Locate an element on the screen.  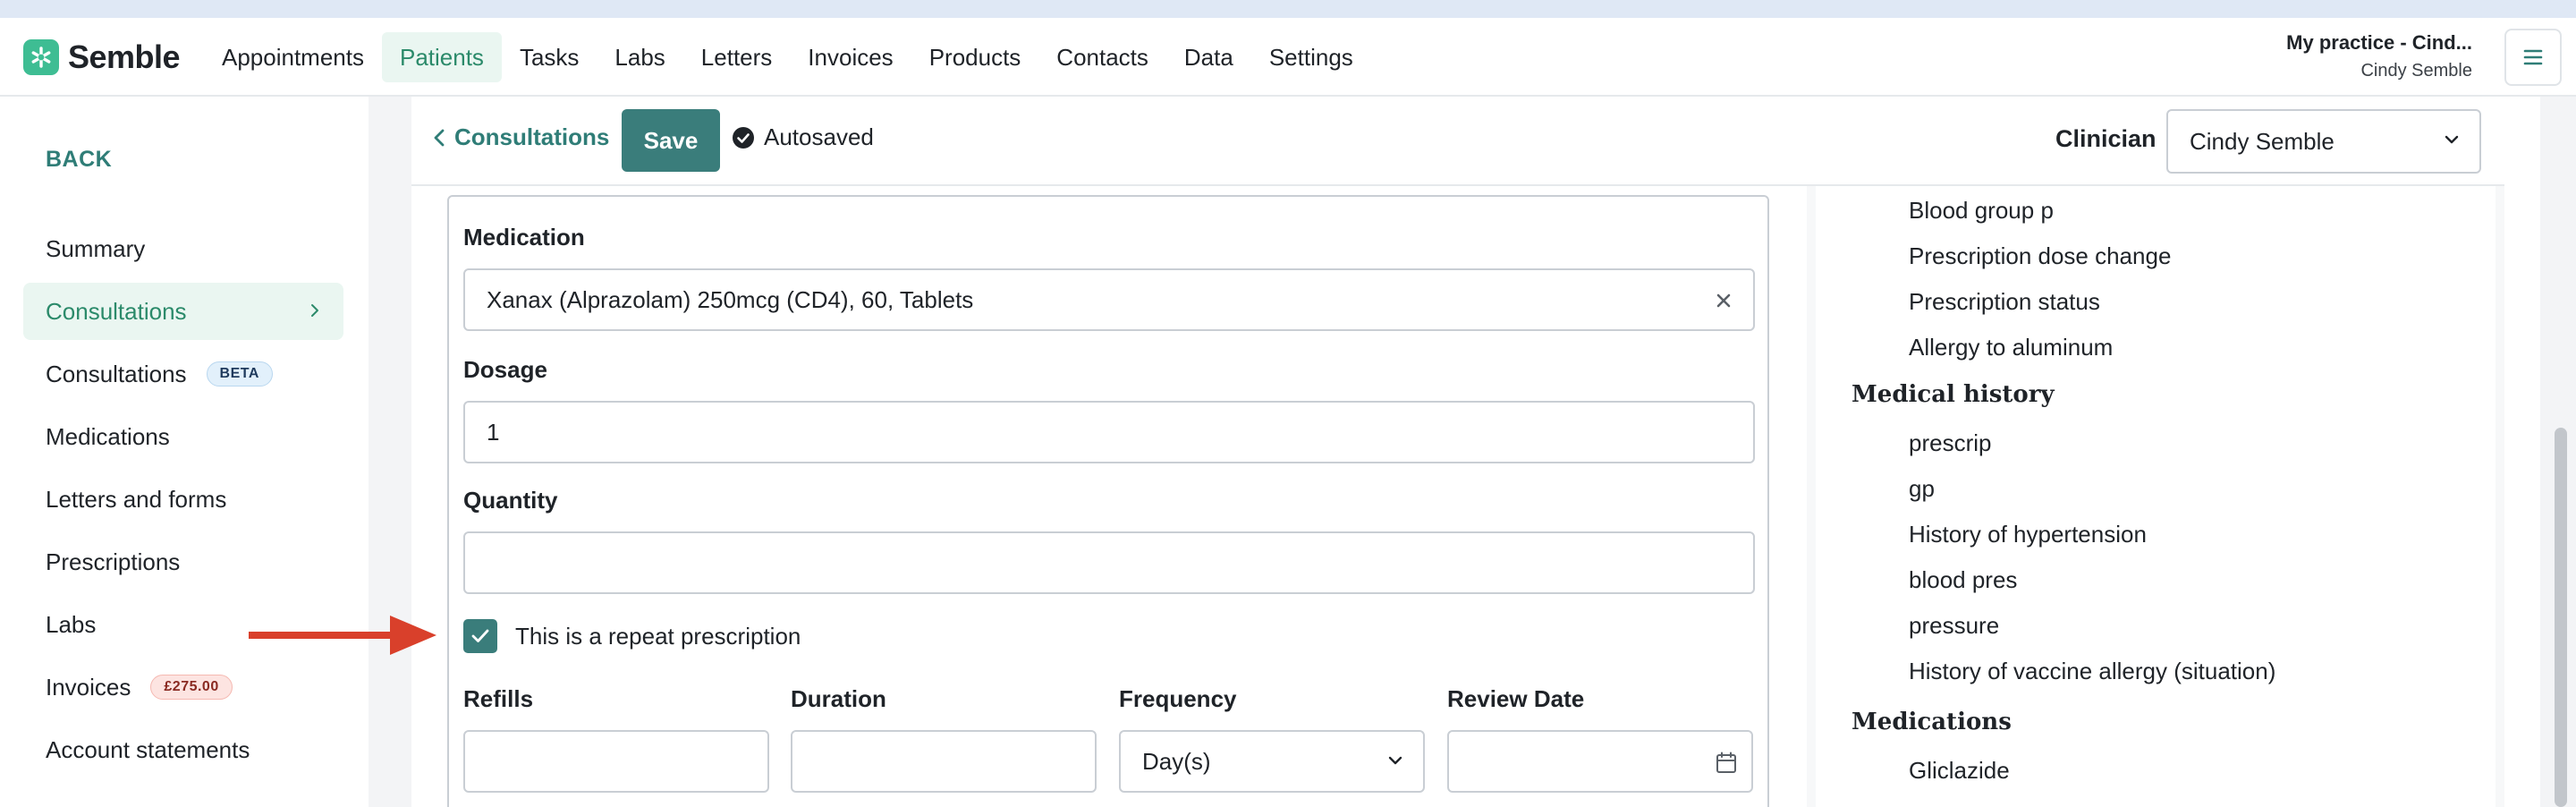
frequency-select: Day(s) is located at coordinates (1272, 761).